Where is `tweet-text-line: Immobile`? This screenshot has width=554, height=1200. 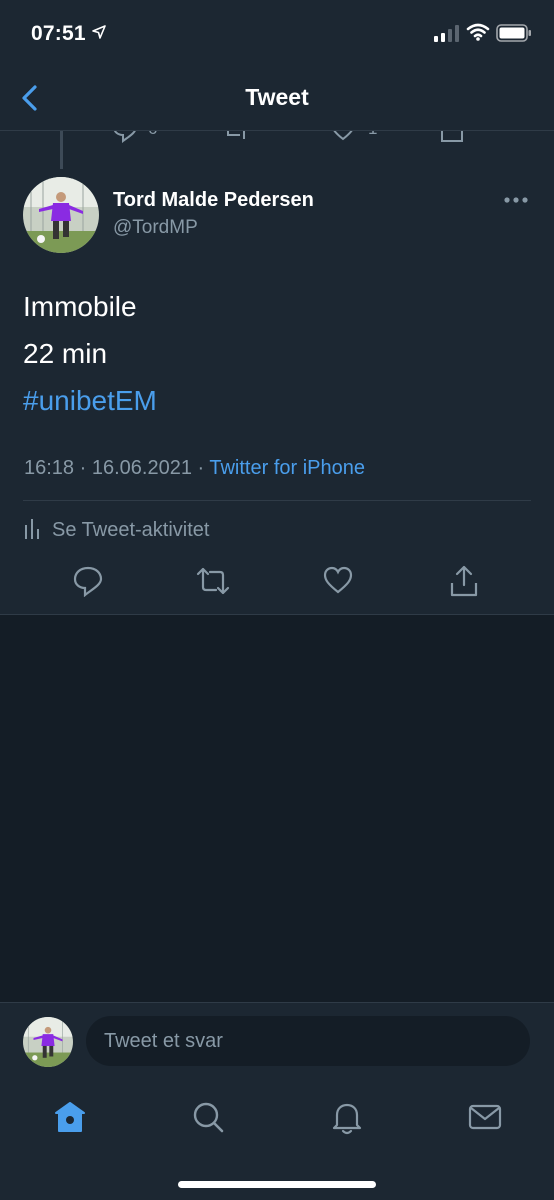 tweet-text-line: Immobile is located at coordinates (80, 306).